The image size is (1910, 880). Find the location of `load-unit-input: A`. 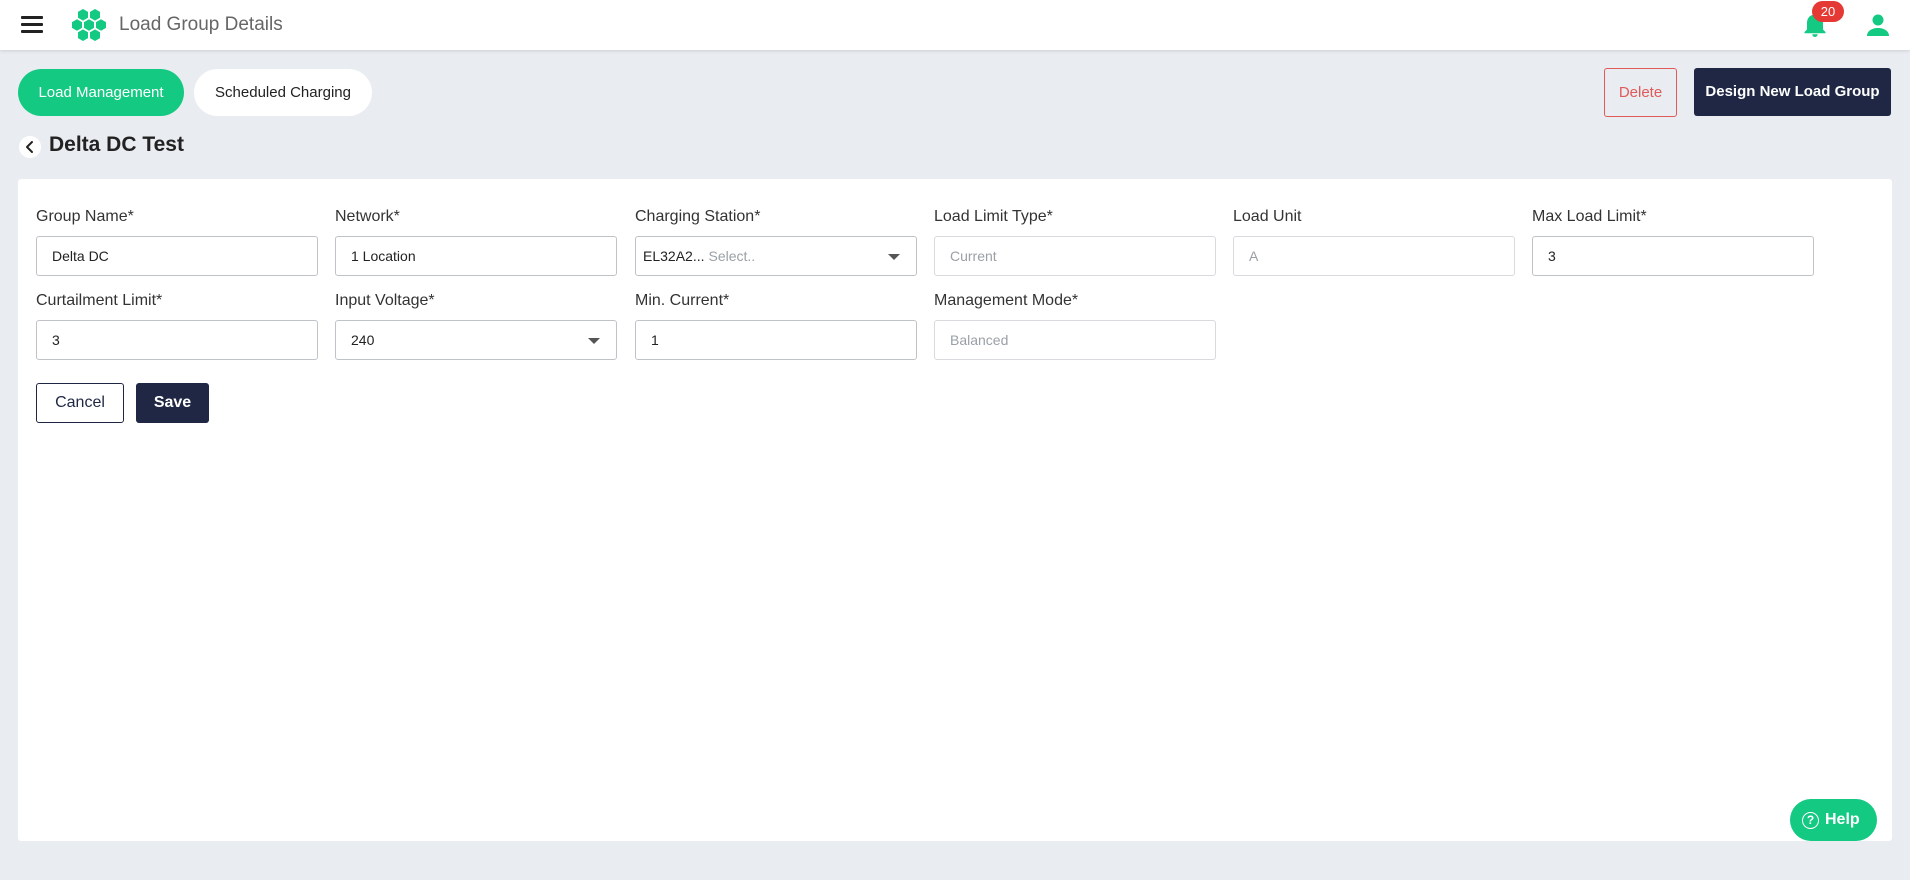

load-unit-input: A is located at coordinates (1374, 256).